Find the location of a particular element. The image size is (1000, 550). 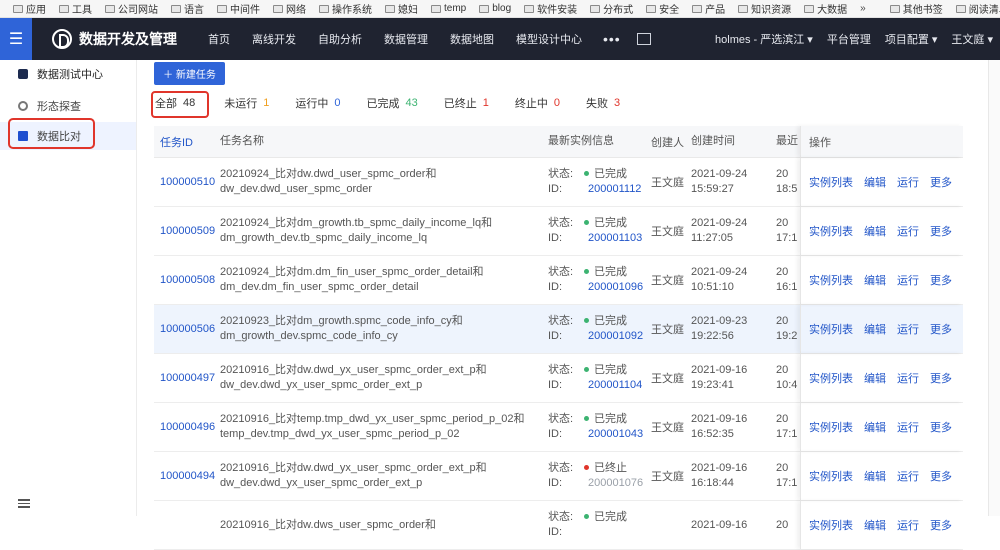

hamburger-menu-icon: ☰ is located at coordinates (16, 39).